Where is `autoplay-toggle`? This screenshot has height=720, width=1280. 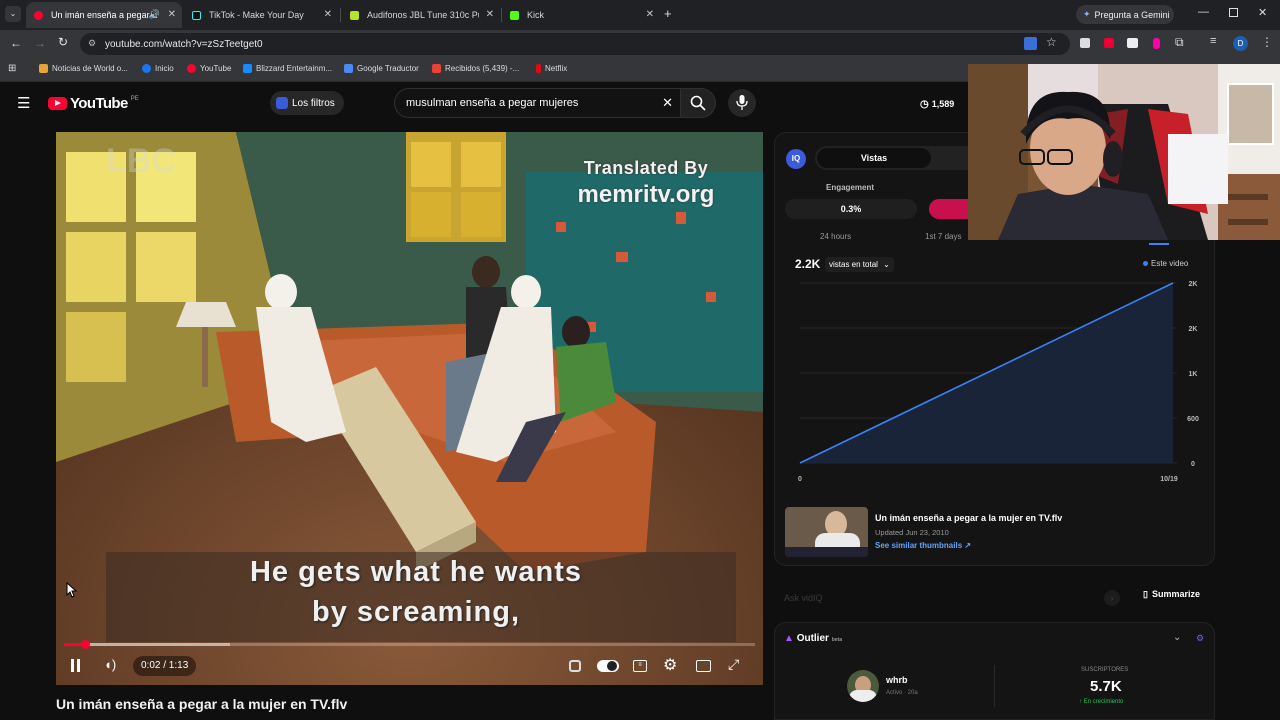 autoplay-toggle is located at coordinates (608, 666).